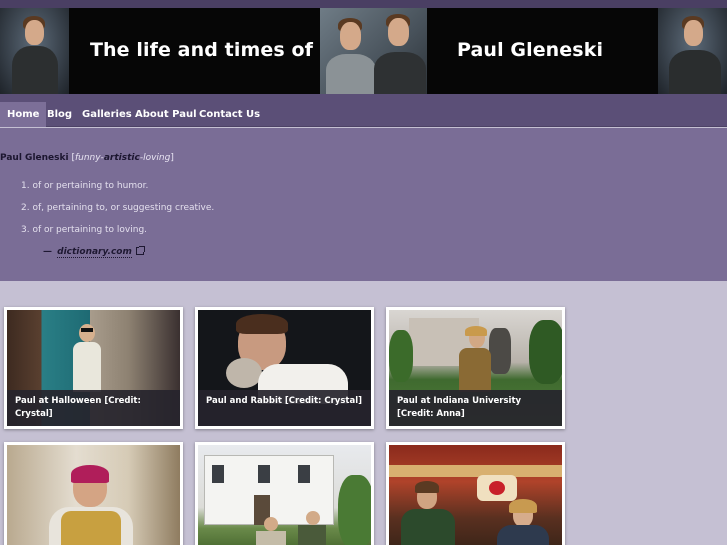  I want to click on pron-funny: funny, so click(87, 158).